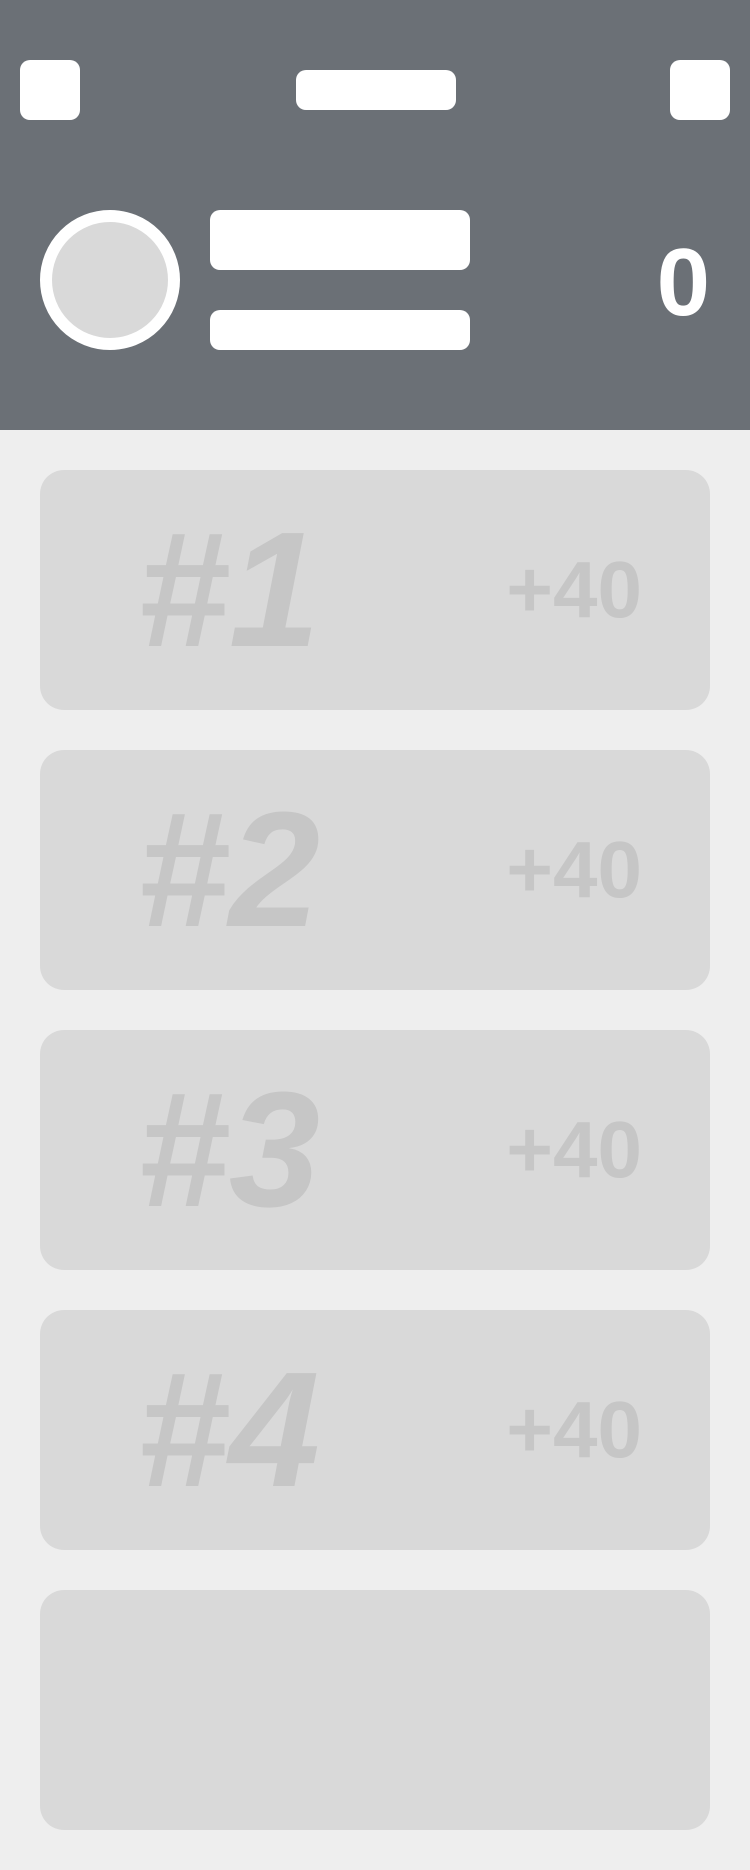  What do you see at coordinates (228, 869) in the screenshot?
I see `card-rank: #2` at bounding box center [228, 869].